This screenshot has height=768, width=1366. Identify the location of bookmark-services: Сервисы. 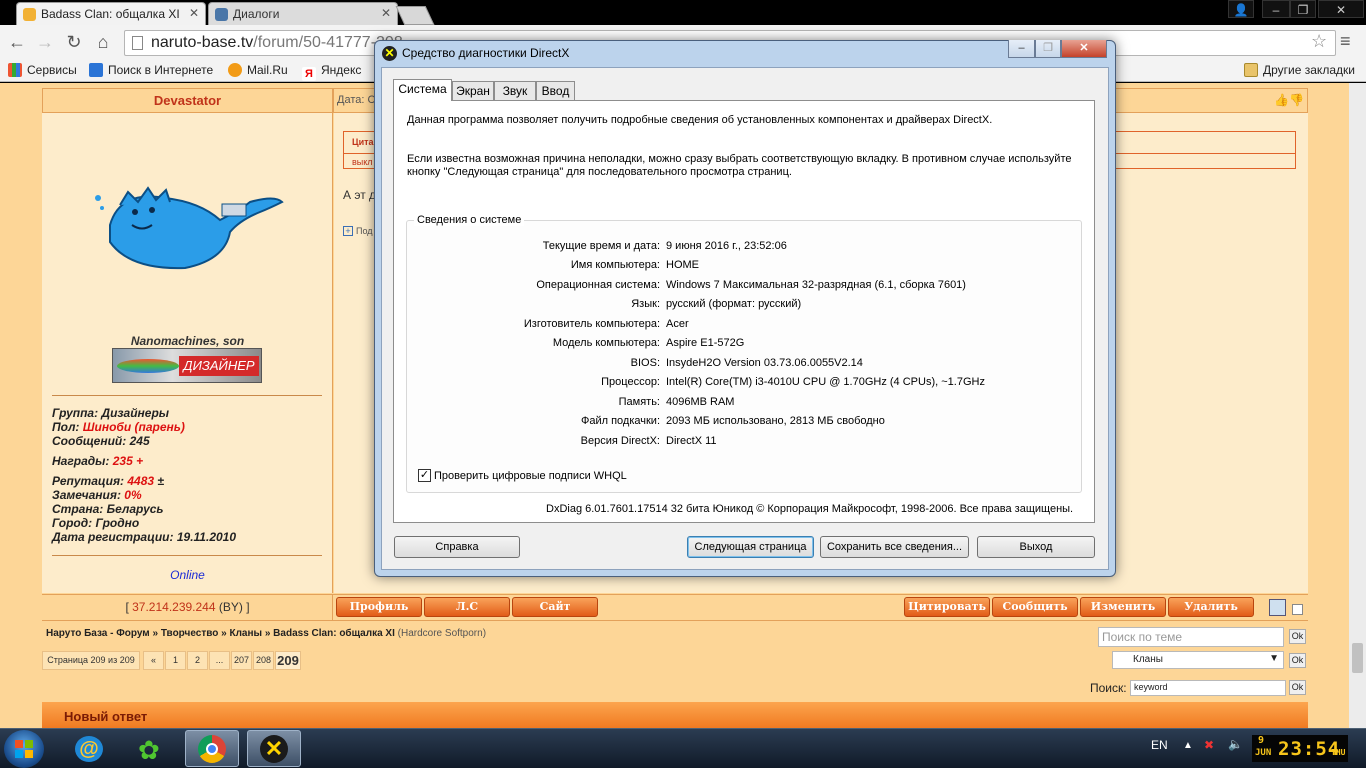
(42, 70).